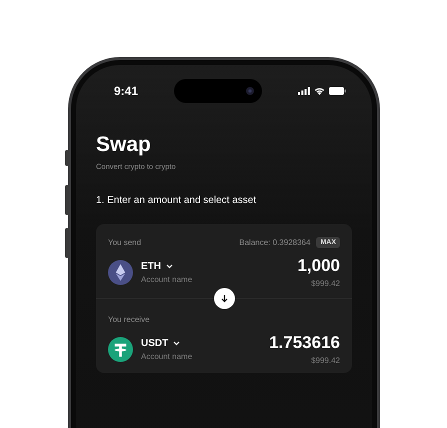  Describe the element at coordinates (125, 242) in the screenshot. I see `section-label: You send` at that location.